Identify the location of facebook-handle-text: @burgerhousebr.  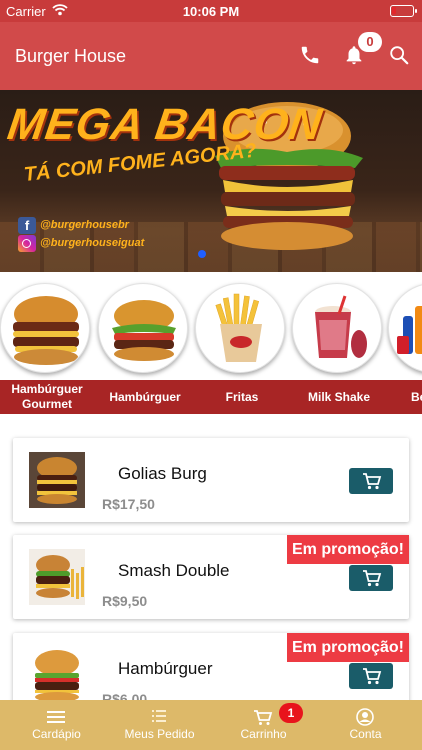
(84, 225).